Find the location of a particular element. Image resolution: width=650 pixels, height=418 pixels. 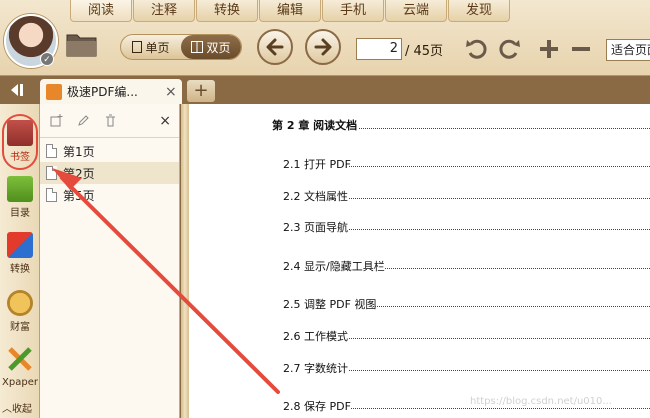

document-tab: 极速PDF编... × is located at coordinates (111, 91).